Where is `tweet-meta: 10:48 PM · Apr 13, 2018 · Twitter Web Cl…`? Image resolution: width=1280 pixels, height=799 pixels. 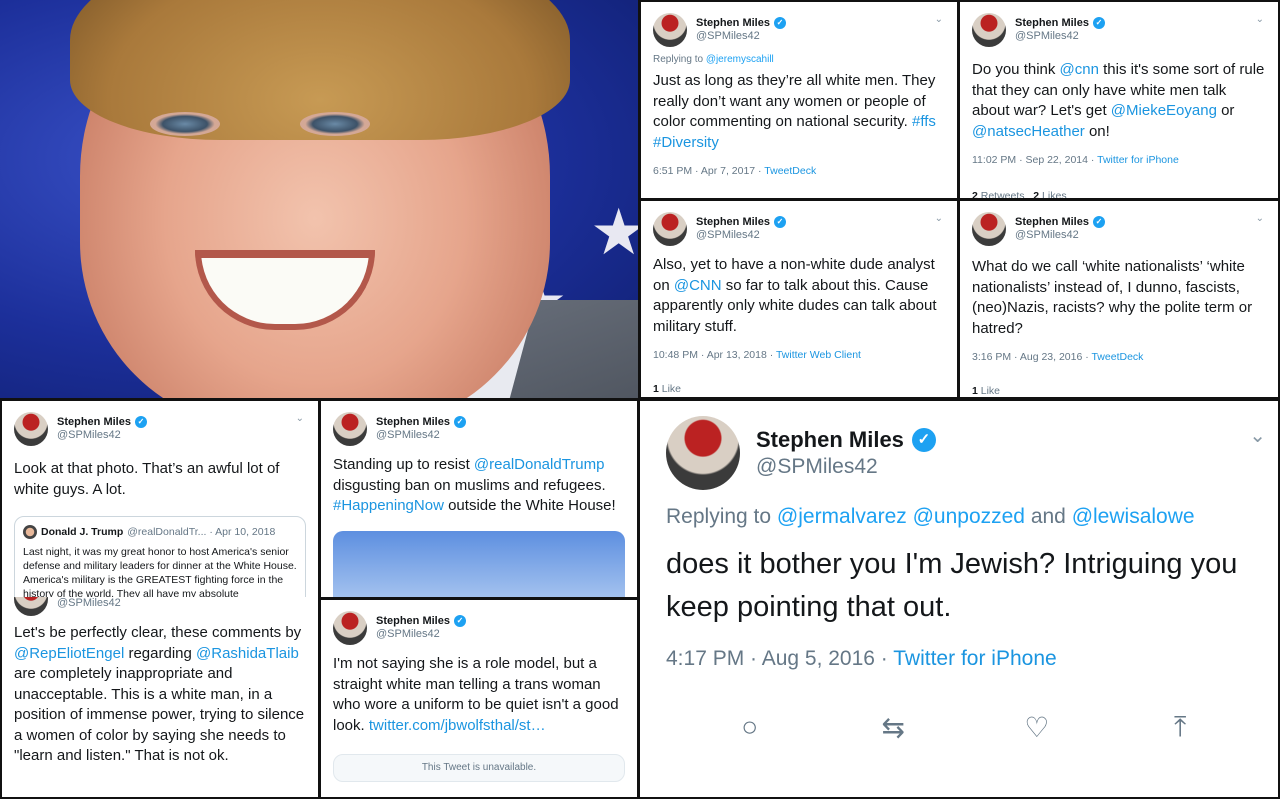 tweet-meta: 10:48 PM · Apr 13, 2018 · Twitter Web Cl… is located at coordinates (799, 355).